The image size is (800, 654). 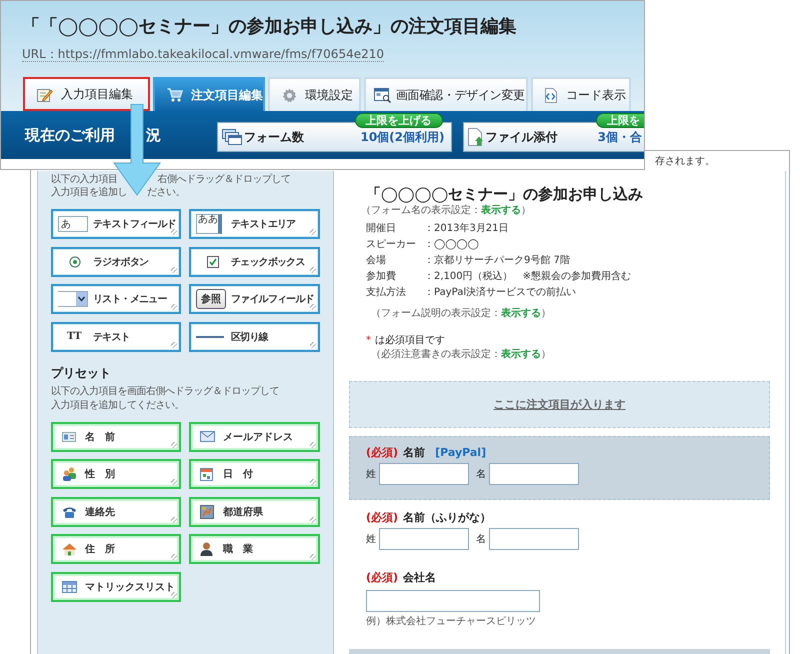 What do you see at coordinates (254, 224) in the screenshot?
I see `field-type-item: ああ テキストエリア` at bounding box center [254, 224].